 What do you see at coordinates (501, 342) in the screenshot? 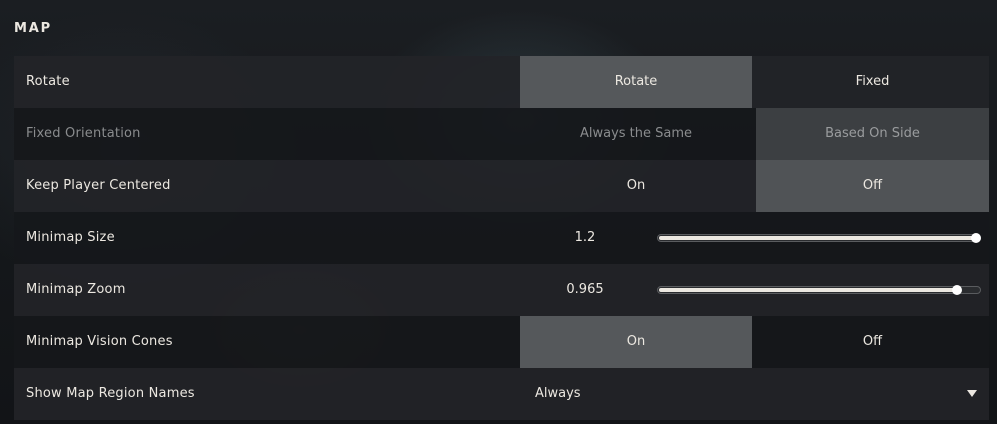
I see `setting-row-minimap-vision-cones: Minimap Vision Cones On Off` at bounding box center [501, 342].